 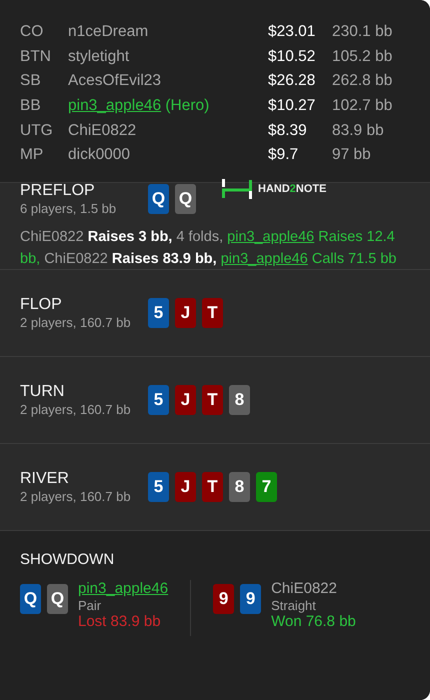 What do you see at coordinates (36, 57) in the screenshot?
I see `position-label: BTN` at bounding box center [36, 57].